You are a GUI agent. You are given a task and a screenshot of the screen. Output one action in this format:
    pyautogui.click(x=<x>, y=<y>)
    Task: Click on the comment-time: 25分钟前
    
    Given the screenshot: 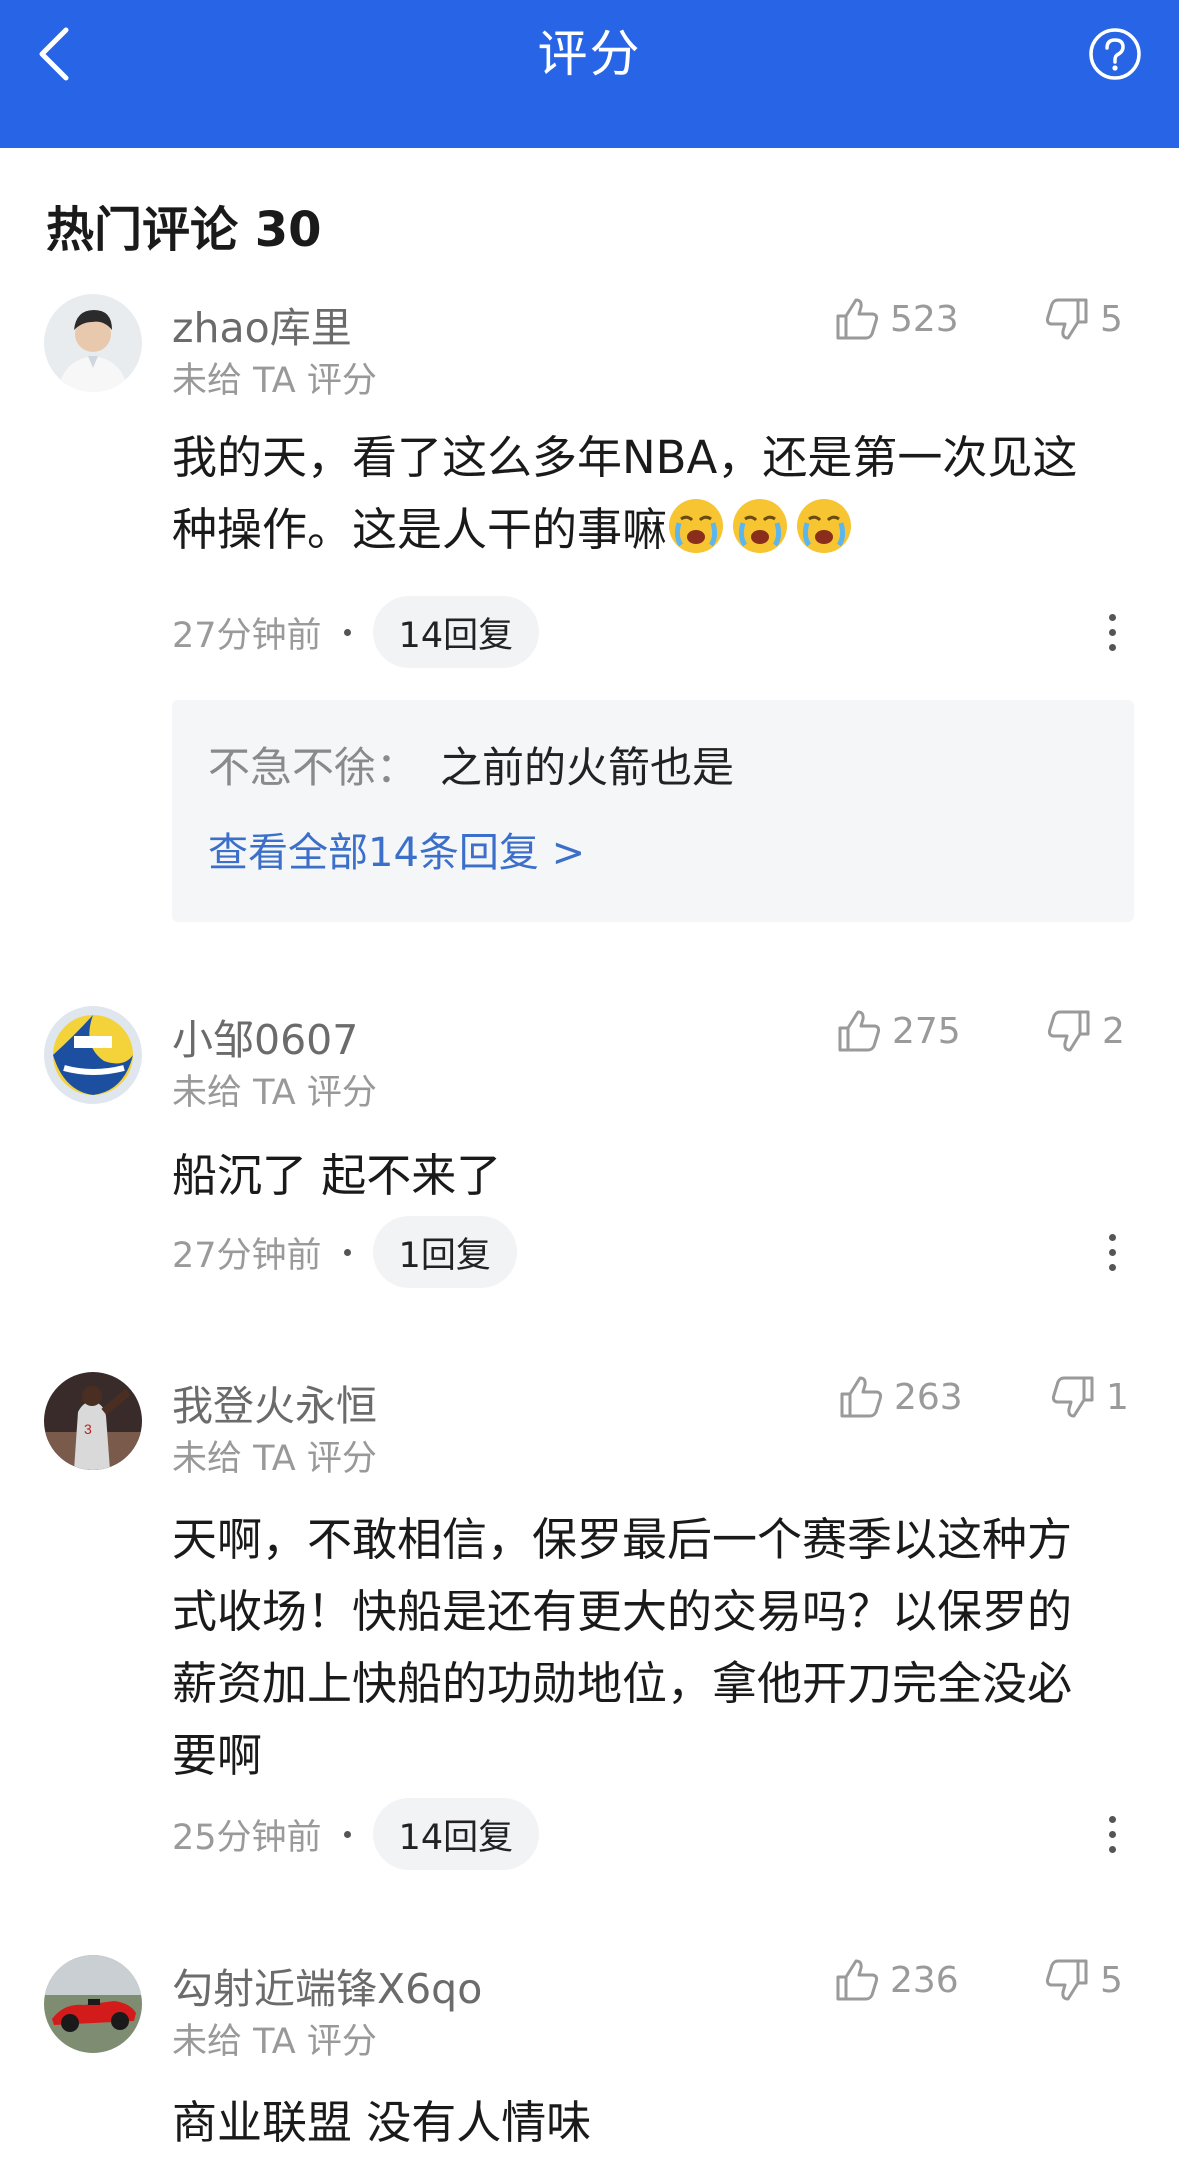 What is the action you would take?
    pyautogui.click(x=247, y=1837)
    